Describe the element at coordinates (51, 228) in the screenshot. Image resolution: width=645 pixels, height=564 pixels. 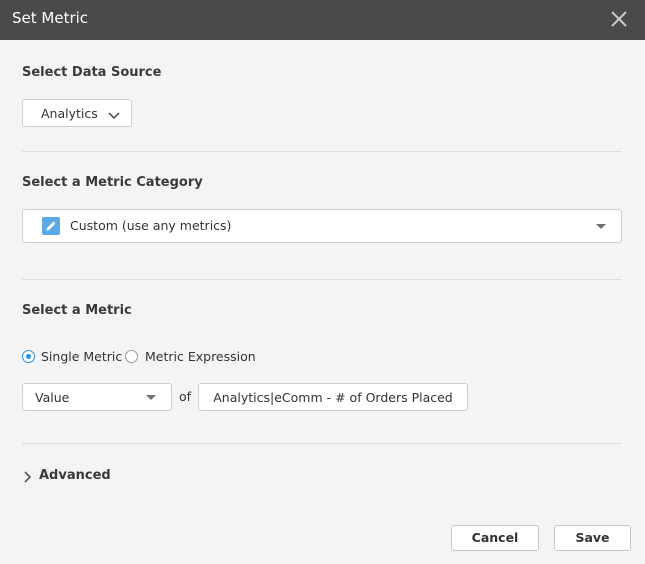
I see `pencil-icon` at that location.